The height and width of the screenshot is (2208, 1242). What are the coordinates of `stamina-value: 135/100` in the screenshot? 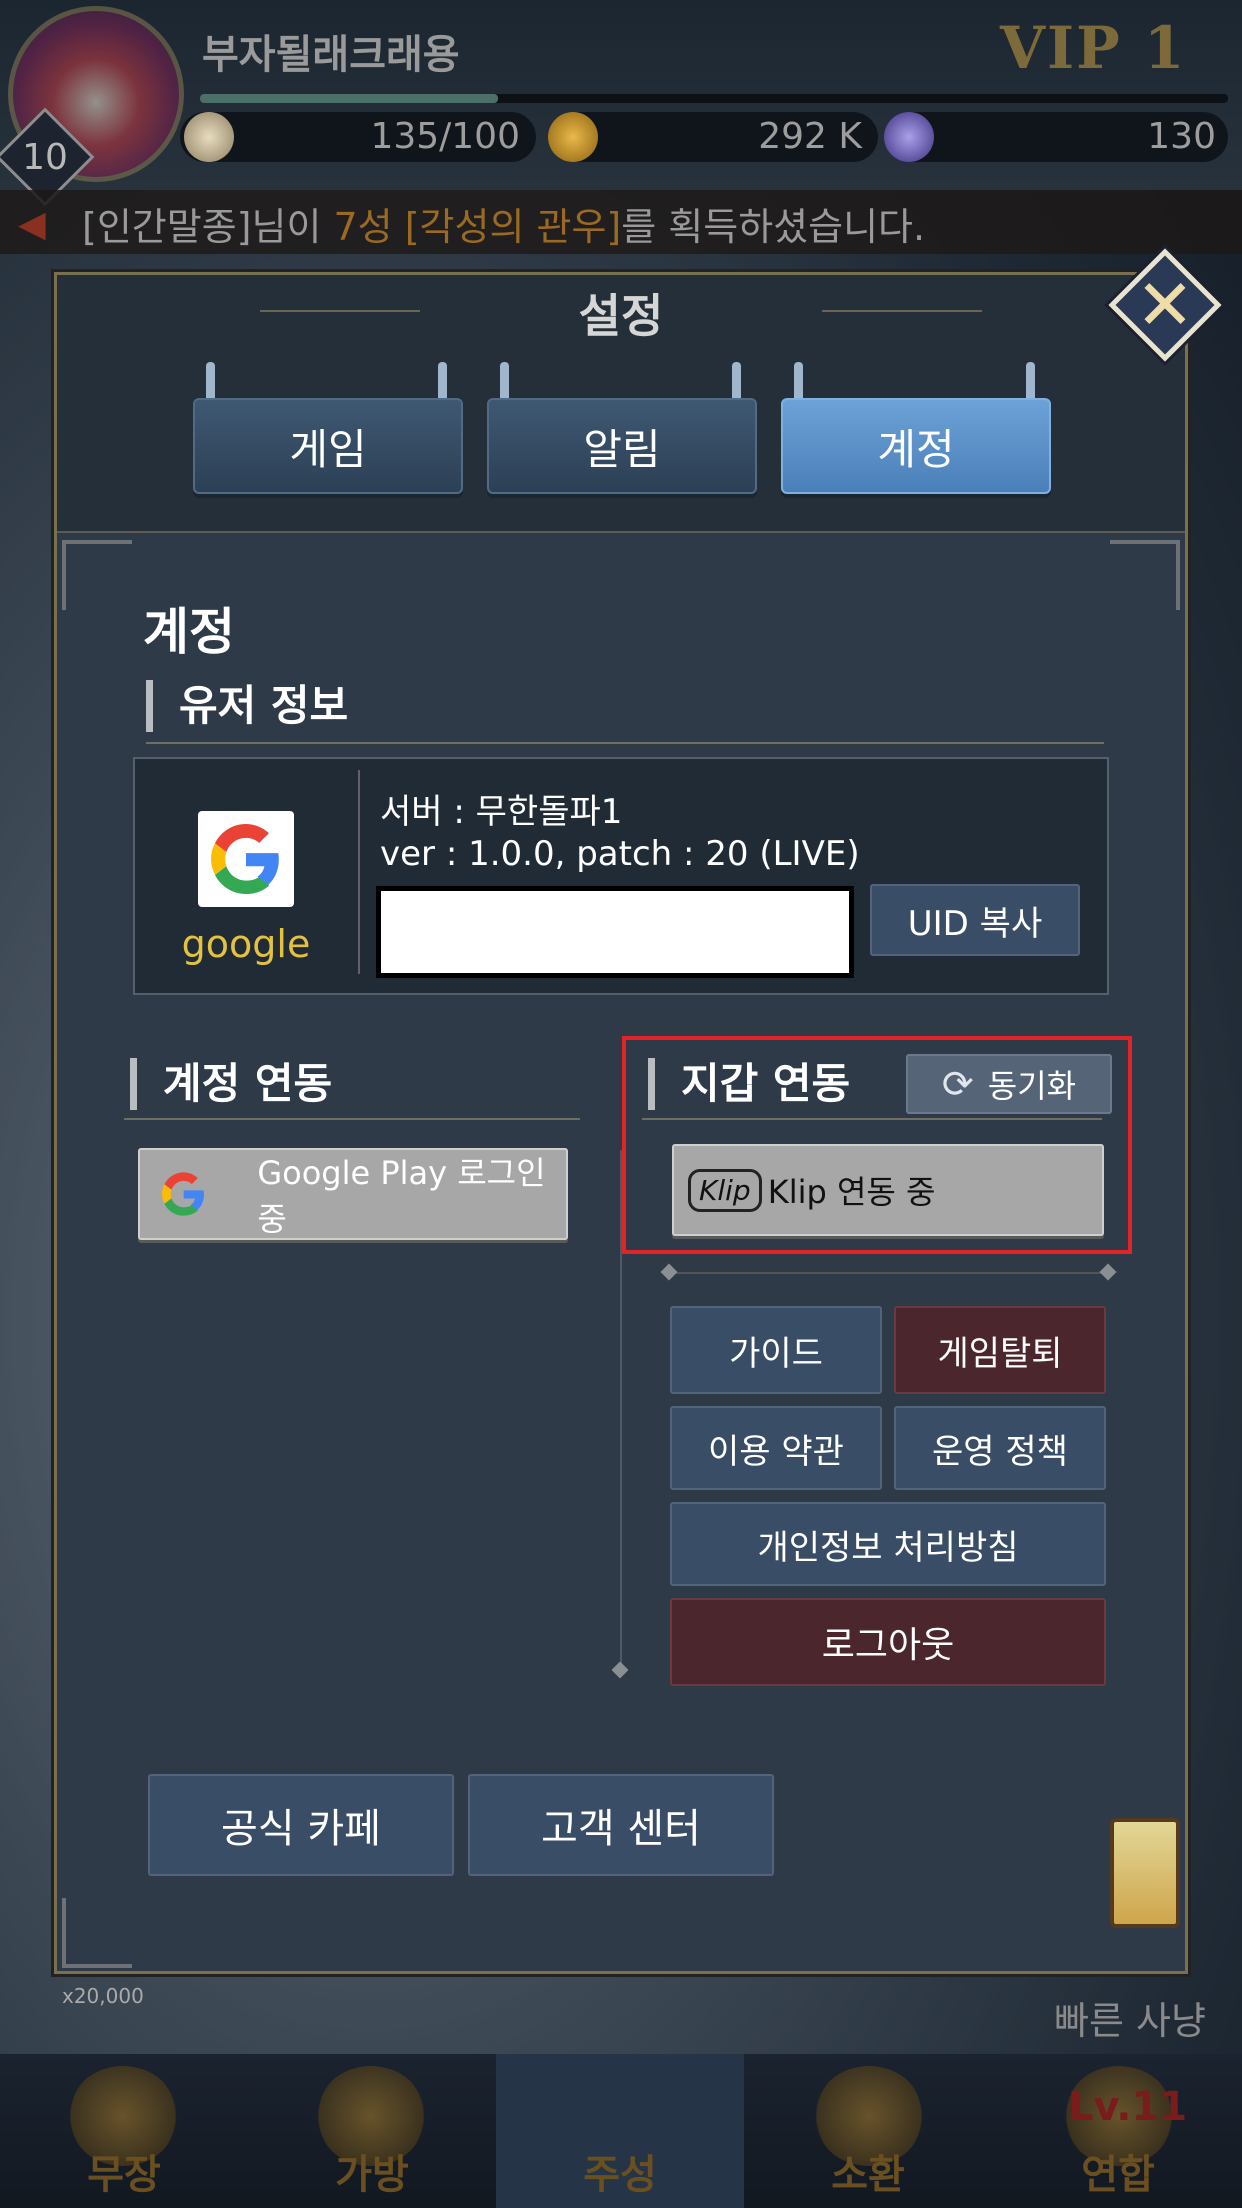 It's located at (445, 136).